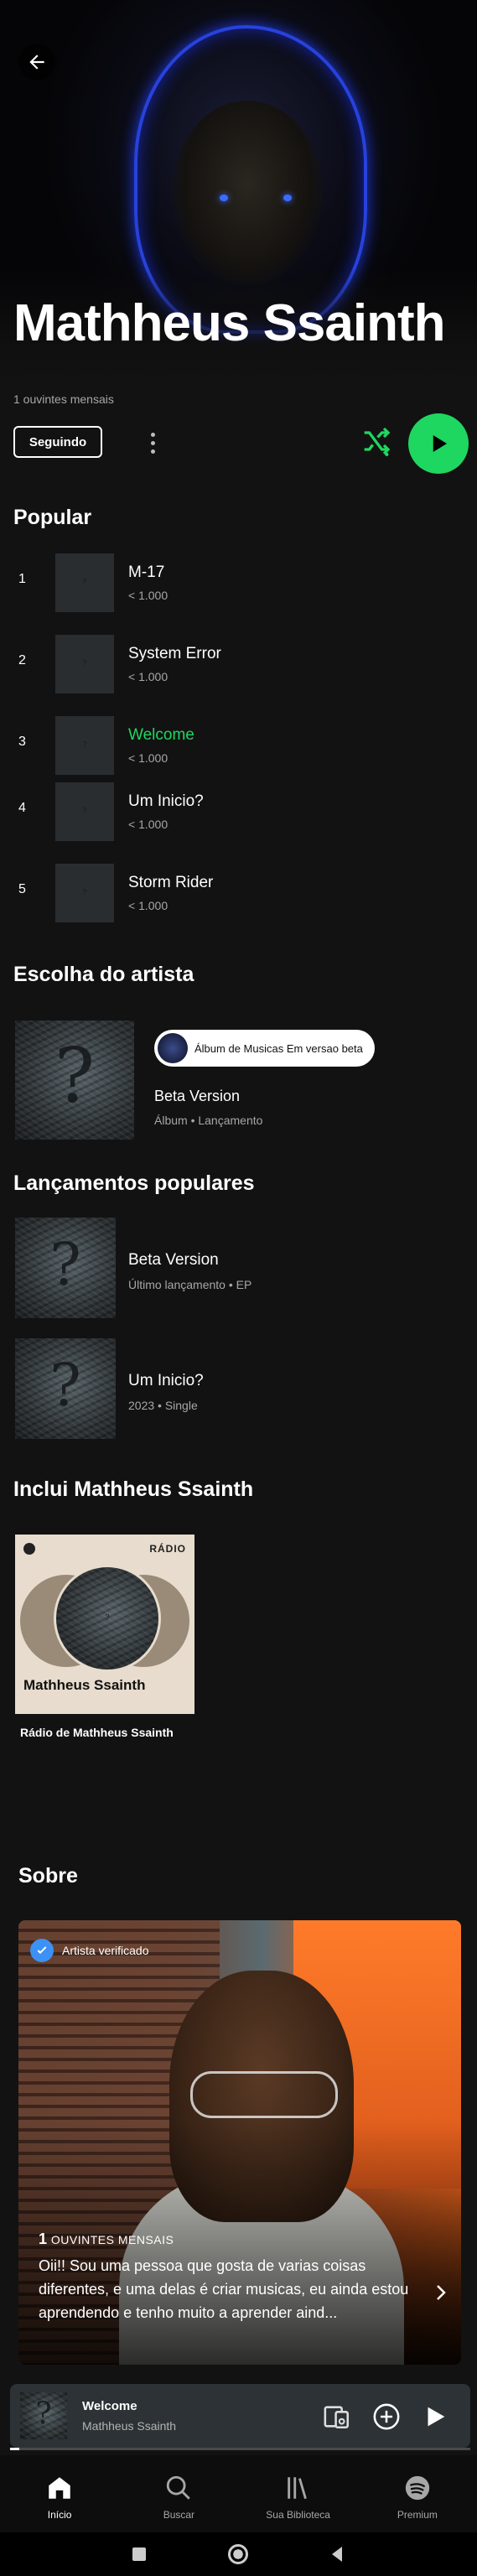 The width and height of the screenshot is (477, 2576). Describe the element at coordinates (240, 2449) in the screenshot. I see `playback-progress` at that location.